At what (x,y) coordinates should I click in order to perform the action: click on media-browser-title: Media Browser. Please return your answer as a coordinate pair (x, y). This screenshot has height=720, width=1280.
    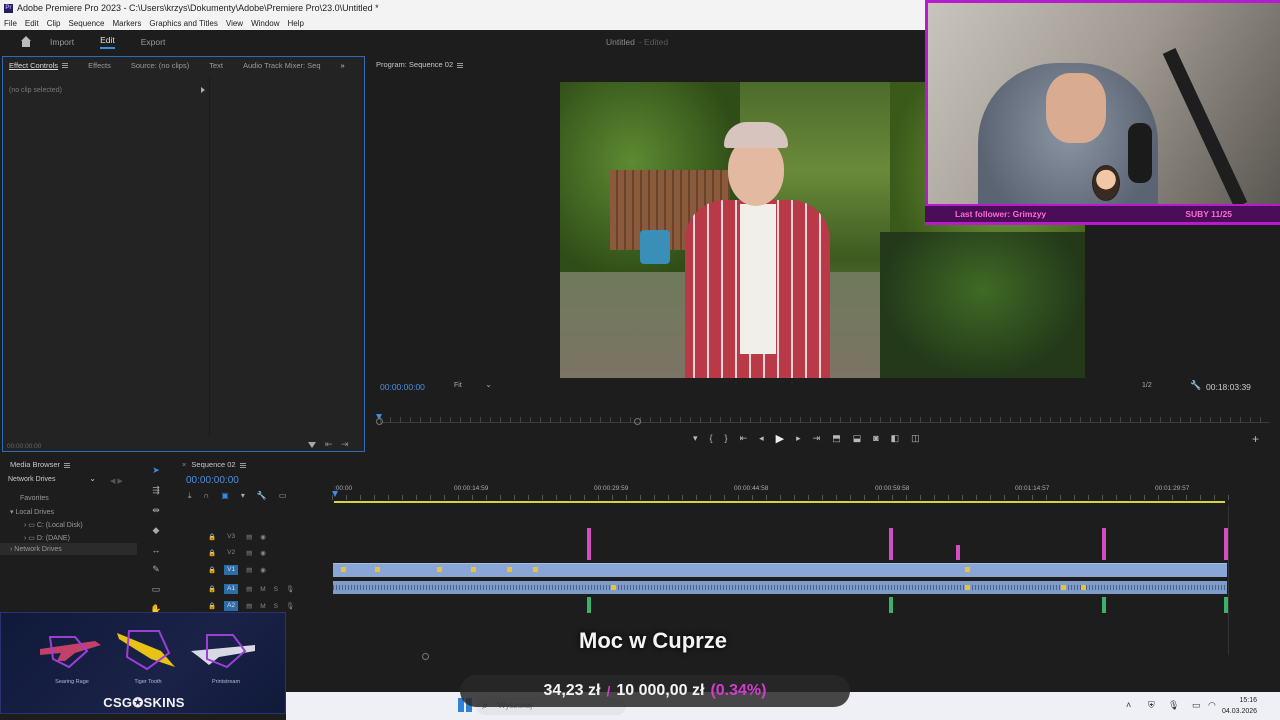
    Looking at the image, I should click on (40, 464).